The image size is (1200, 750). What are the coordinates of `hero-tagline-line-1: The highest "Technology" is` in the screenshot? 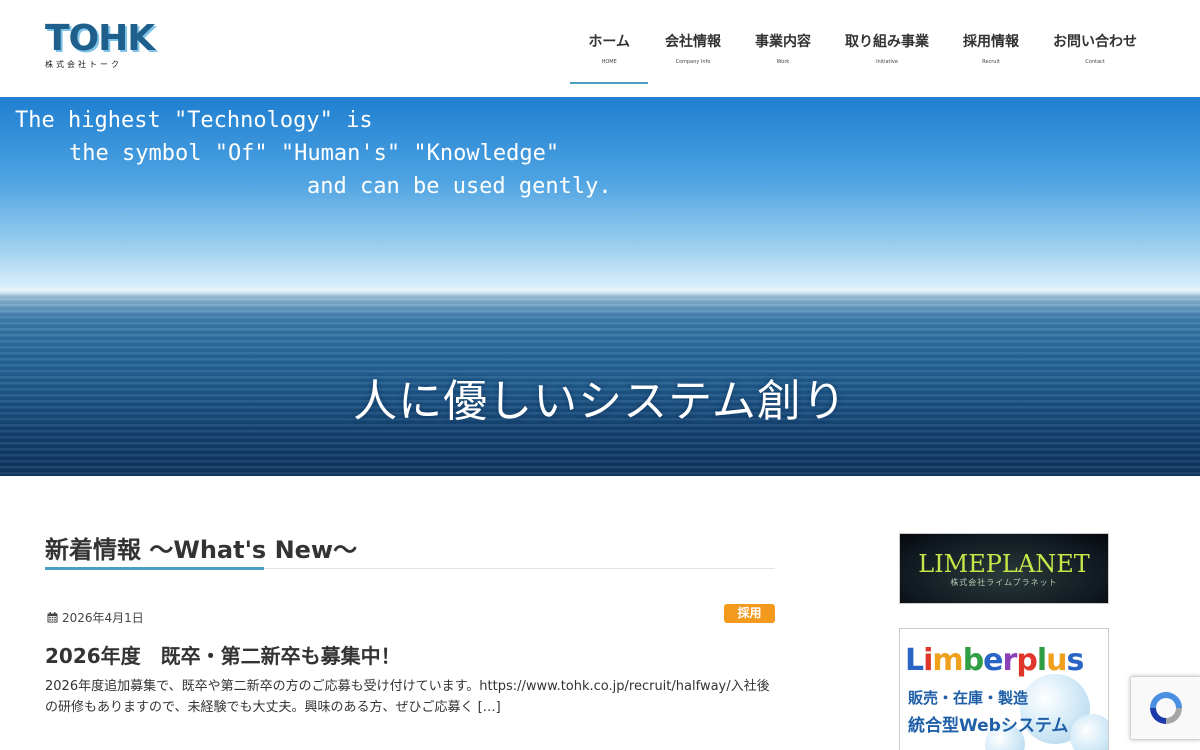 It's located at (194, 120).